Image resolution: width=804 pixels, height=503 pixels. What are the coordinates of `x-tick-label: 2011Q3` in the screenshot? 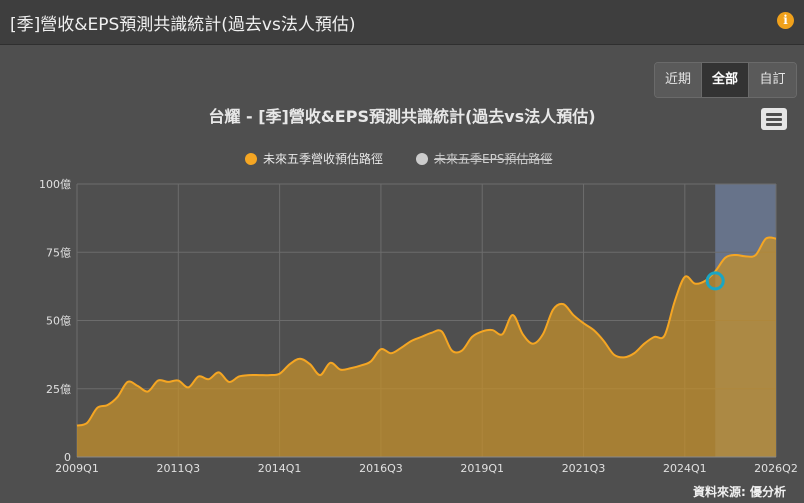 It's located at (178, 468).